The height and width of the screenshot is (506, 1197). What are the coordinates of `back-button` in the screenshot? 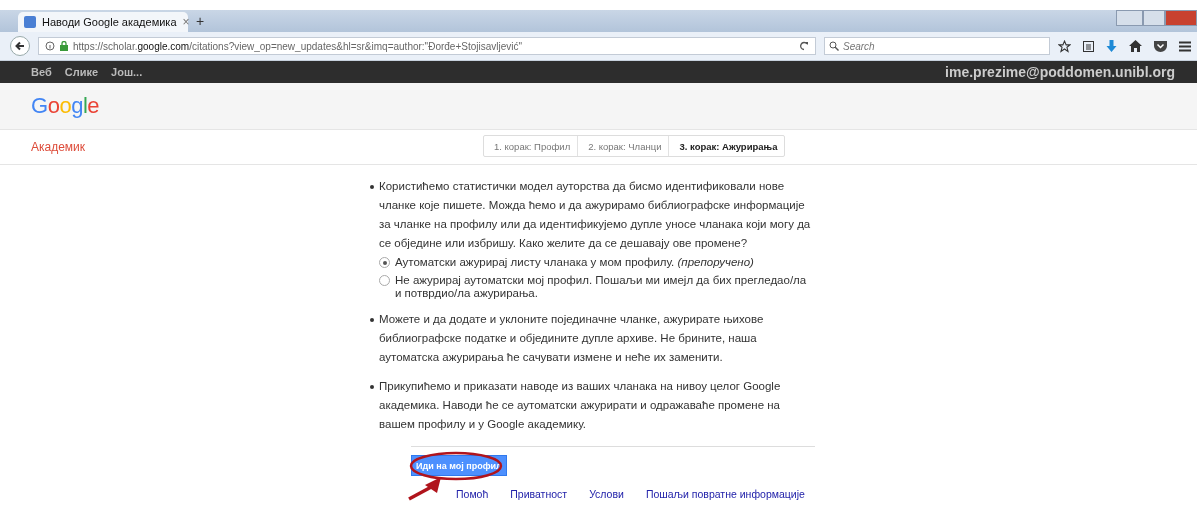 It's located at (20, 46).